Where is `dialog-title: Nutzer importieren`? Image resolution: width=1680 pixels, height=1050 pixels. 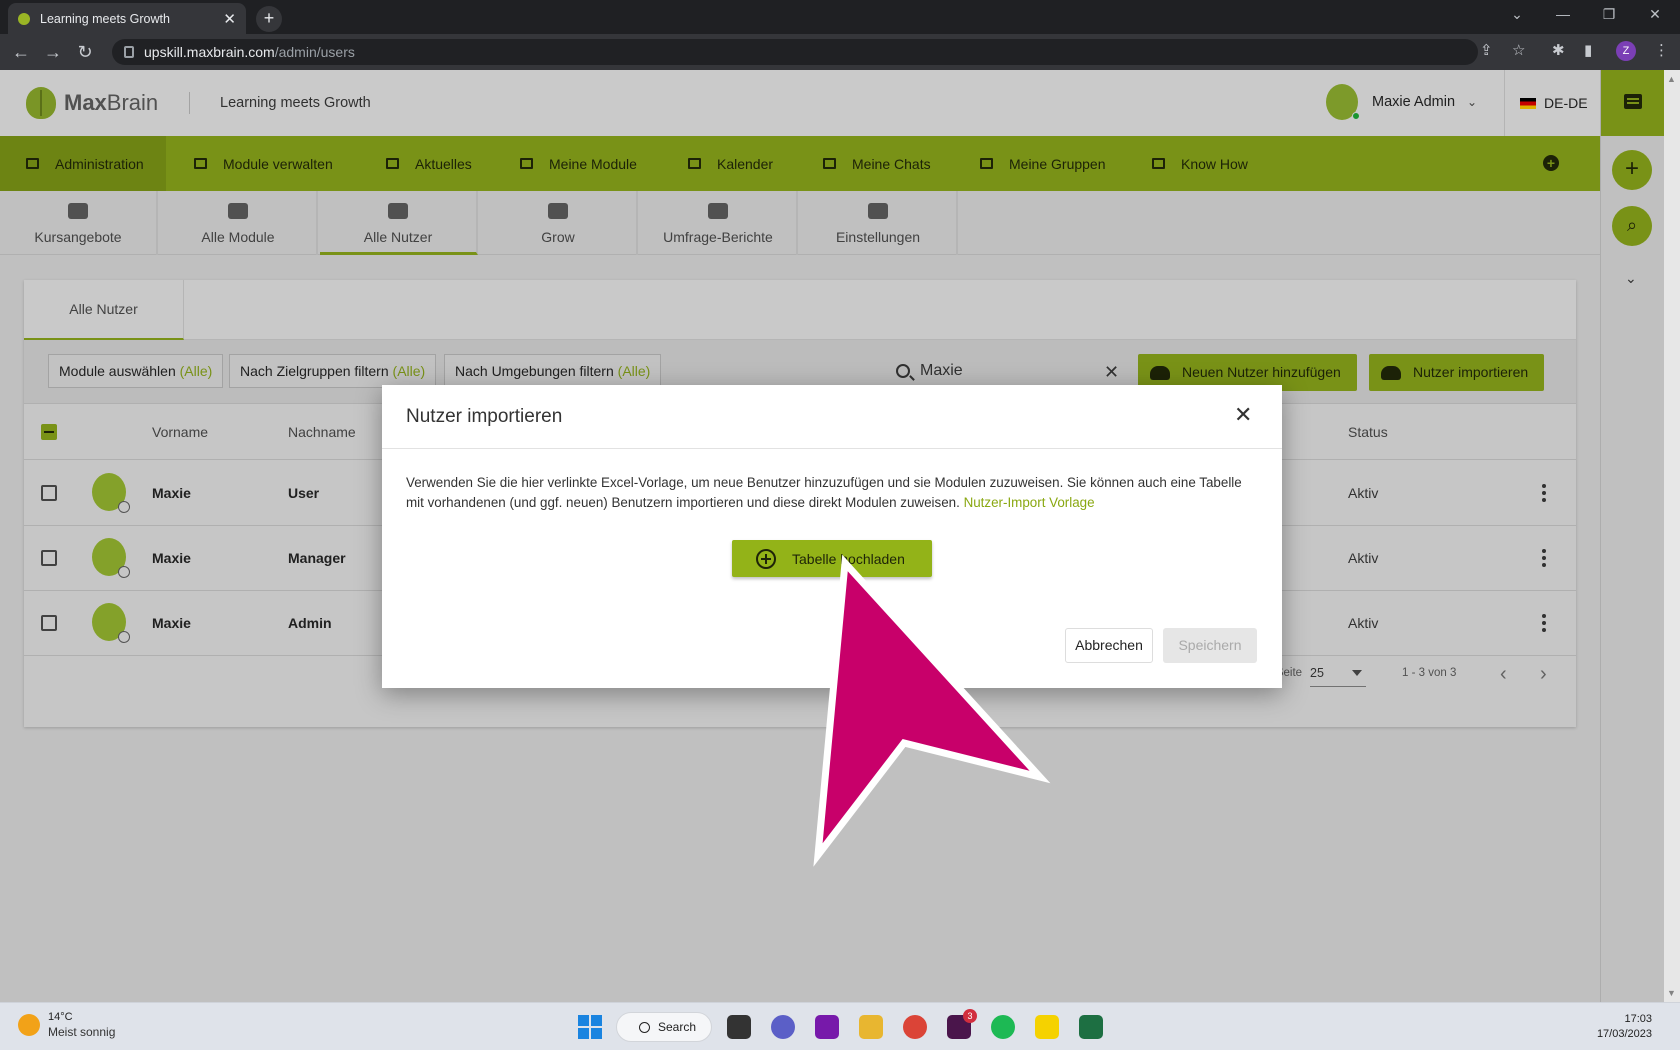
dialog-title: Nutzer importieren is located at coordinates (484, 416).